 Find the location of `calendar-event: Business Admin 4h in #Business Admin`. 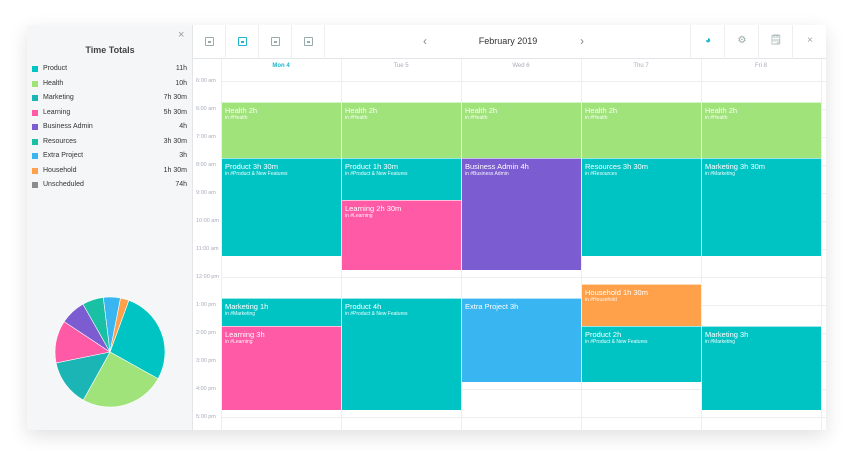

calendar-event: Business Admin 4h in #Business Admin is located at coordinates (521, 214).